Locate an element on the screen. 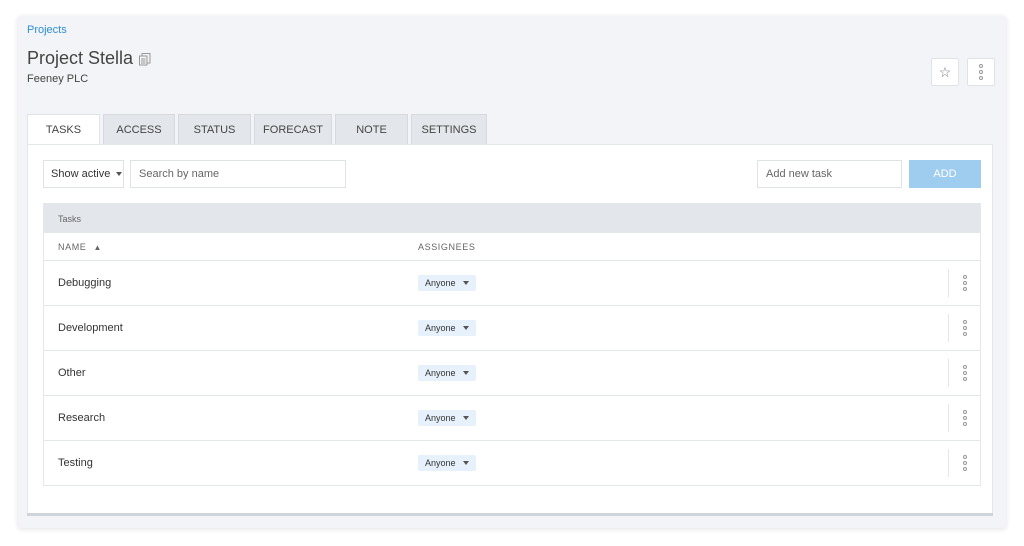 This screenshot has height=546, width=1024. tab-note: NOTE is located at coordinates (371, 129).